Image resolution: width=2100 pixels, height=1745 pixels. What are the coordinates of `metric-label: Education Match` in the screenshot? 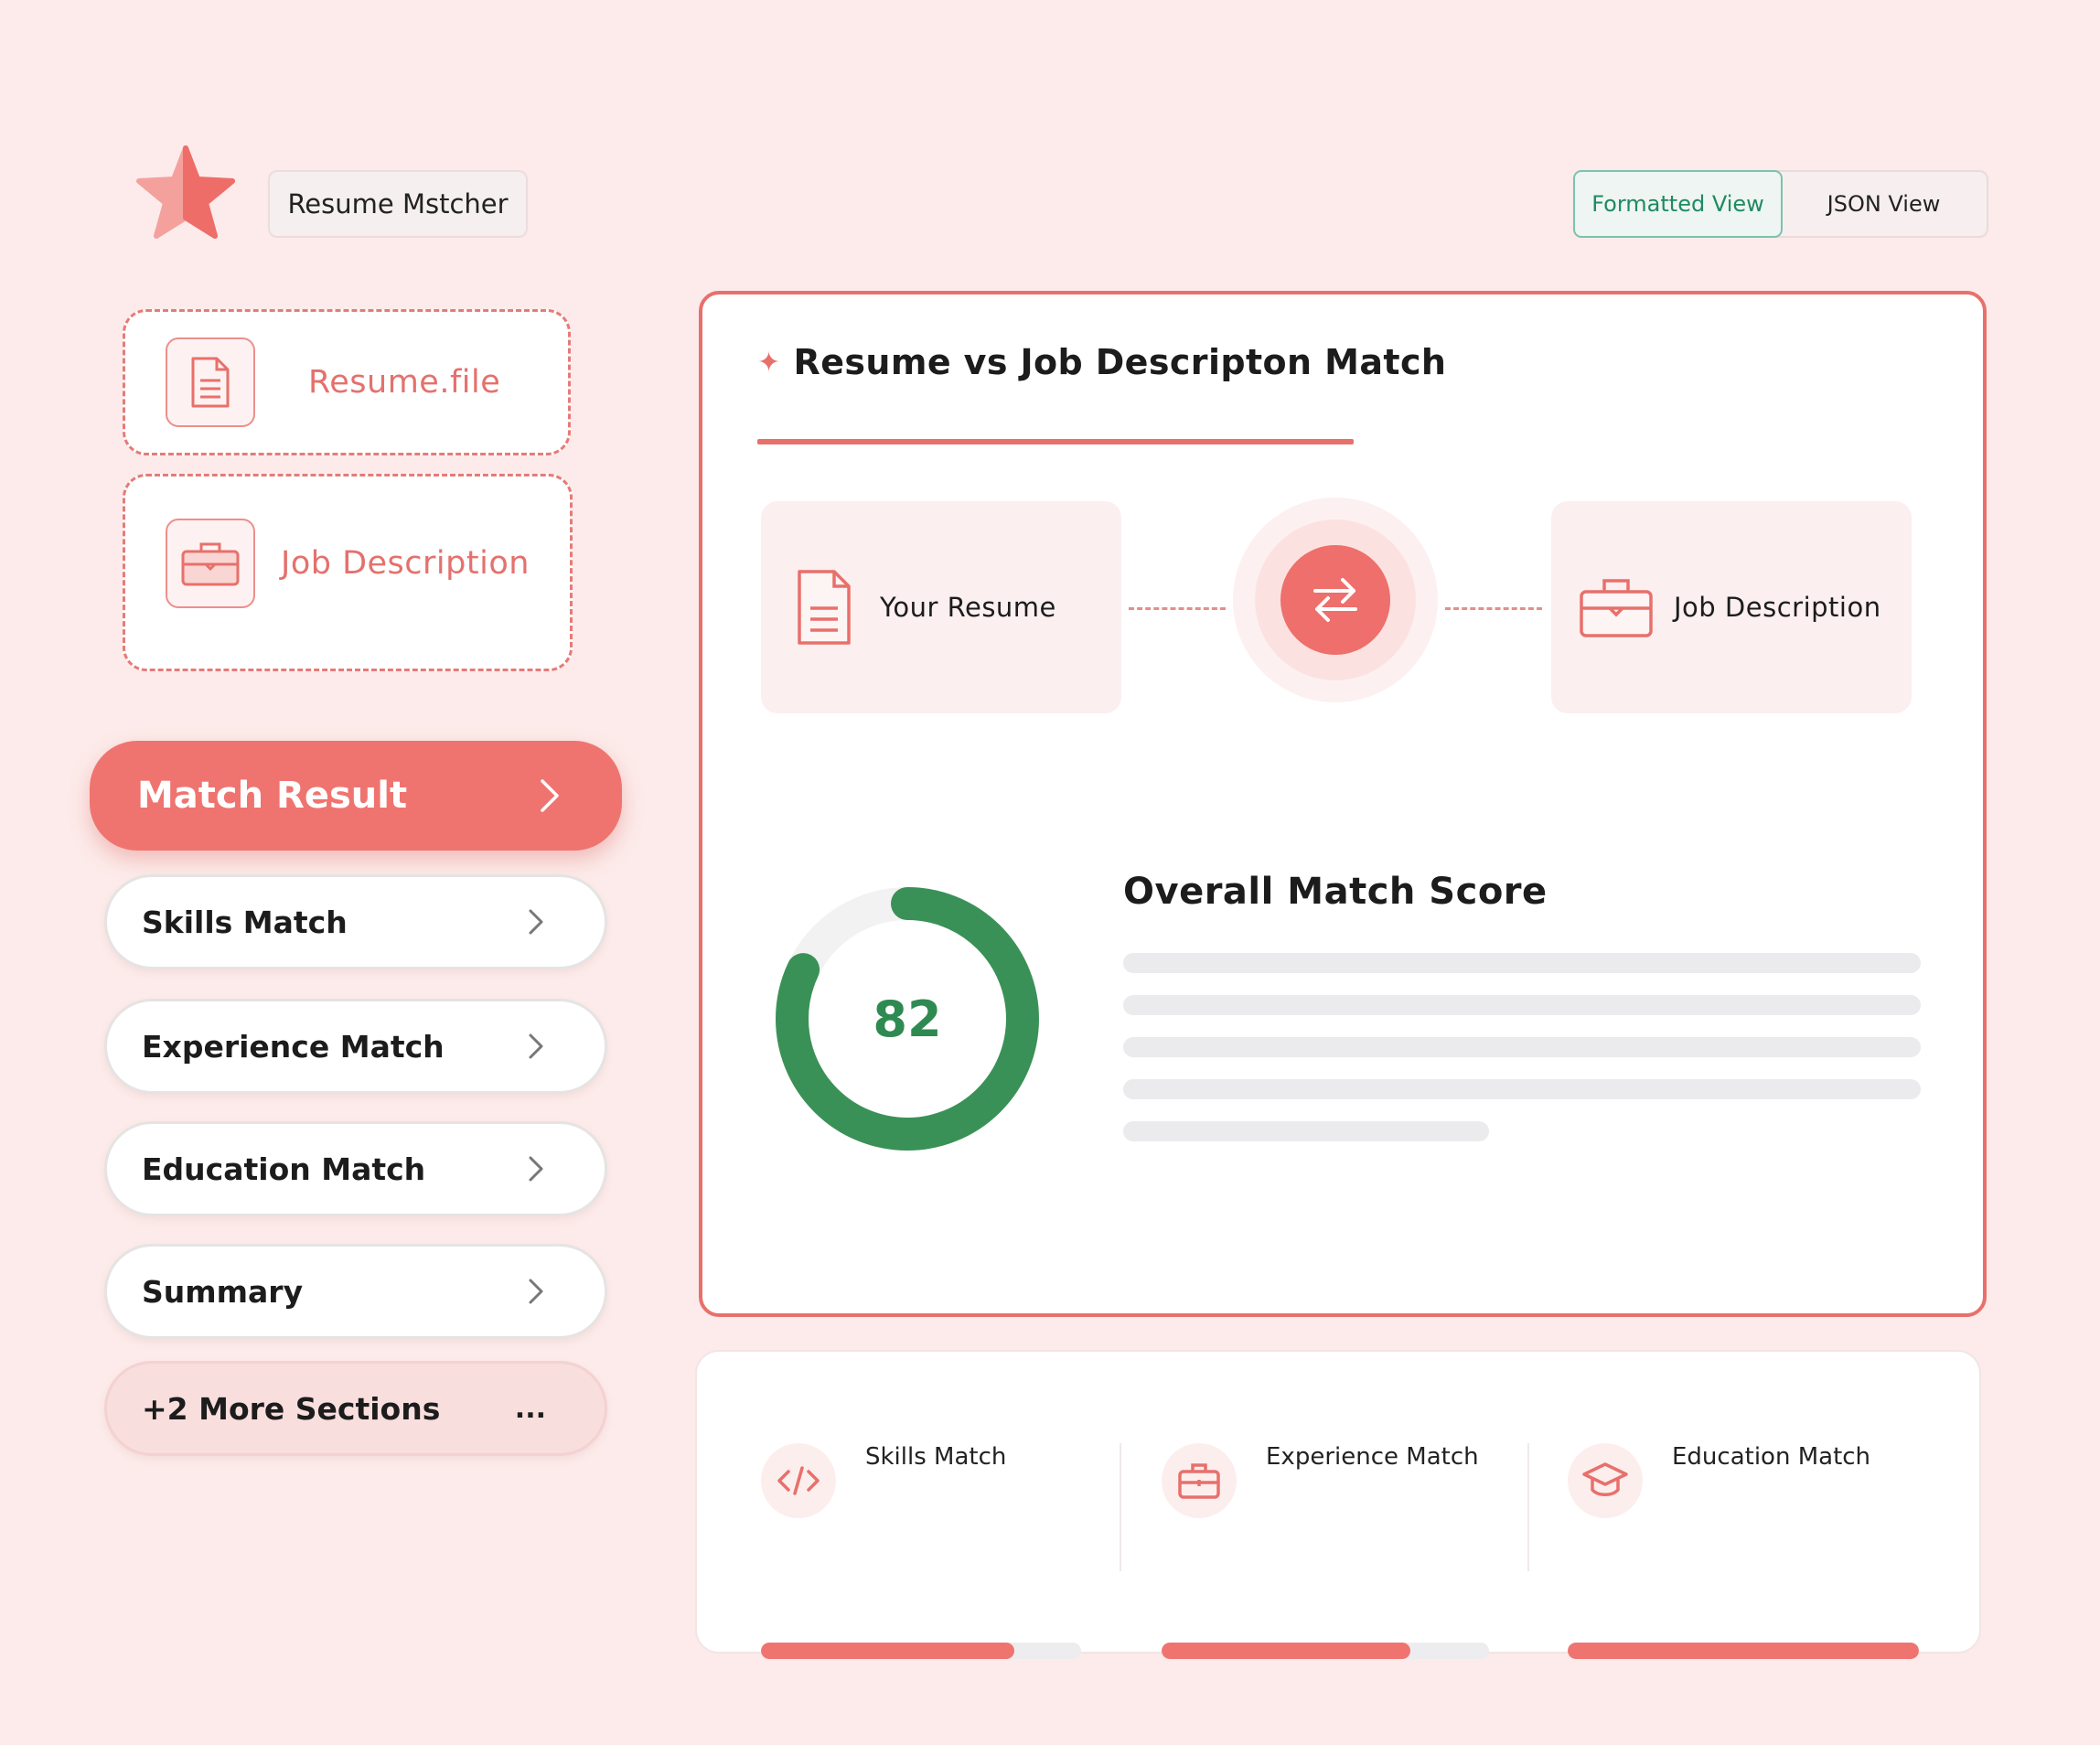 It's located at (1771, 1457).